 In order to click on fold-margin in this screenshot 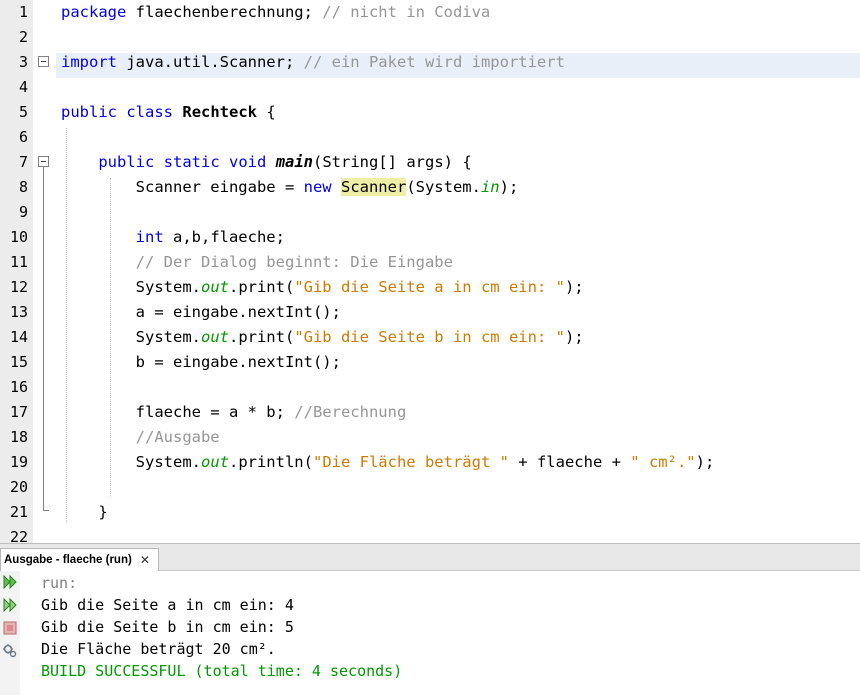, I will do `click(44, 271)`.